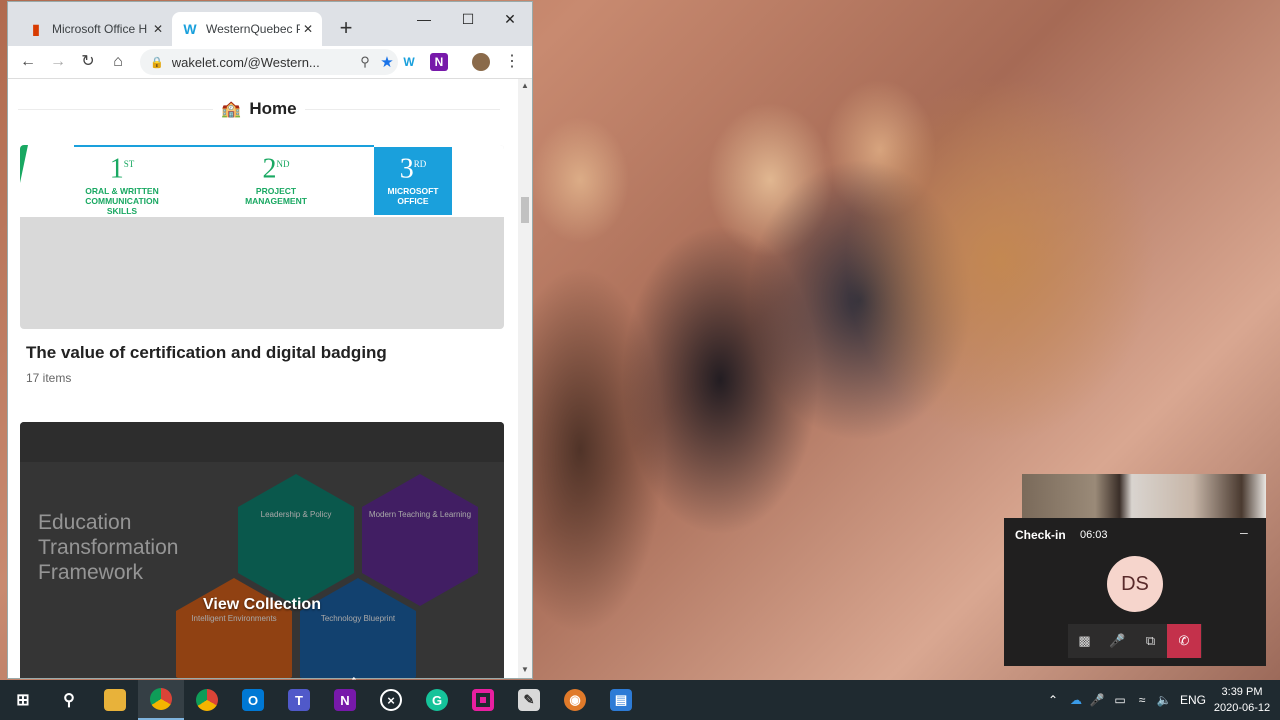 The height and width of the screenshot is (720, 1280). I want to click on teams-icon: T, so click(299, 700).